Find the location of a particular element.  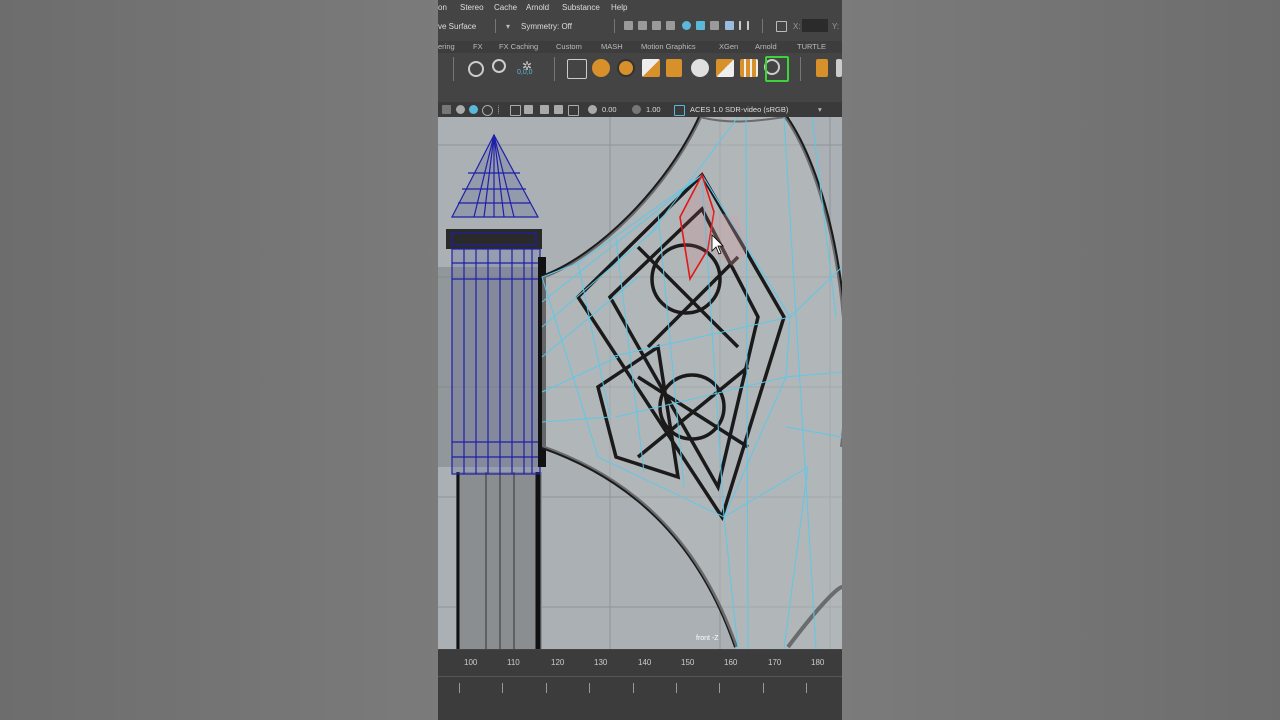

pause-icon is located at coordinates (744, 25).